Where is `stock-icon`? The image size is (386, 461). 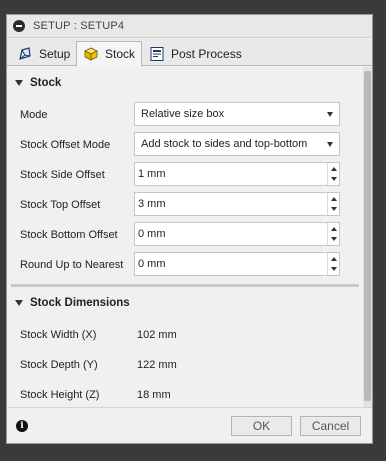
stock-icon is located at coordinates (91, 54).